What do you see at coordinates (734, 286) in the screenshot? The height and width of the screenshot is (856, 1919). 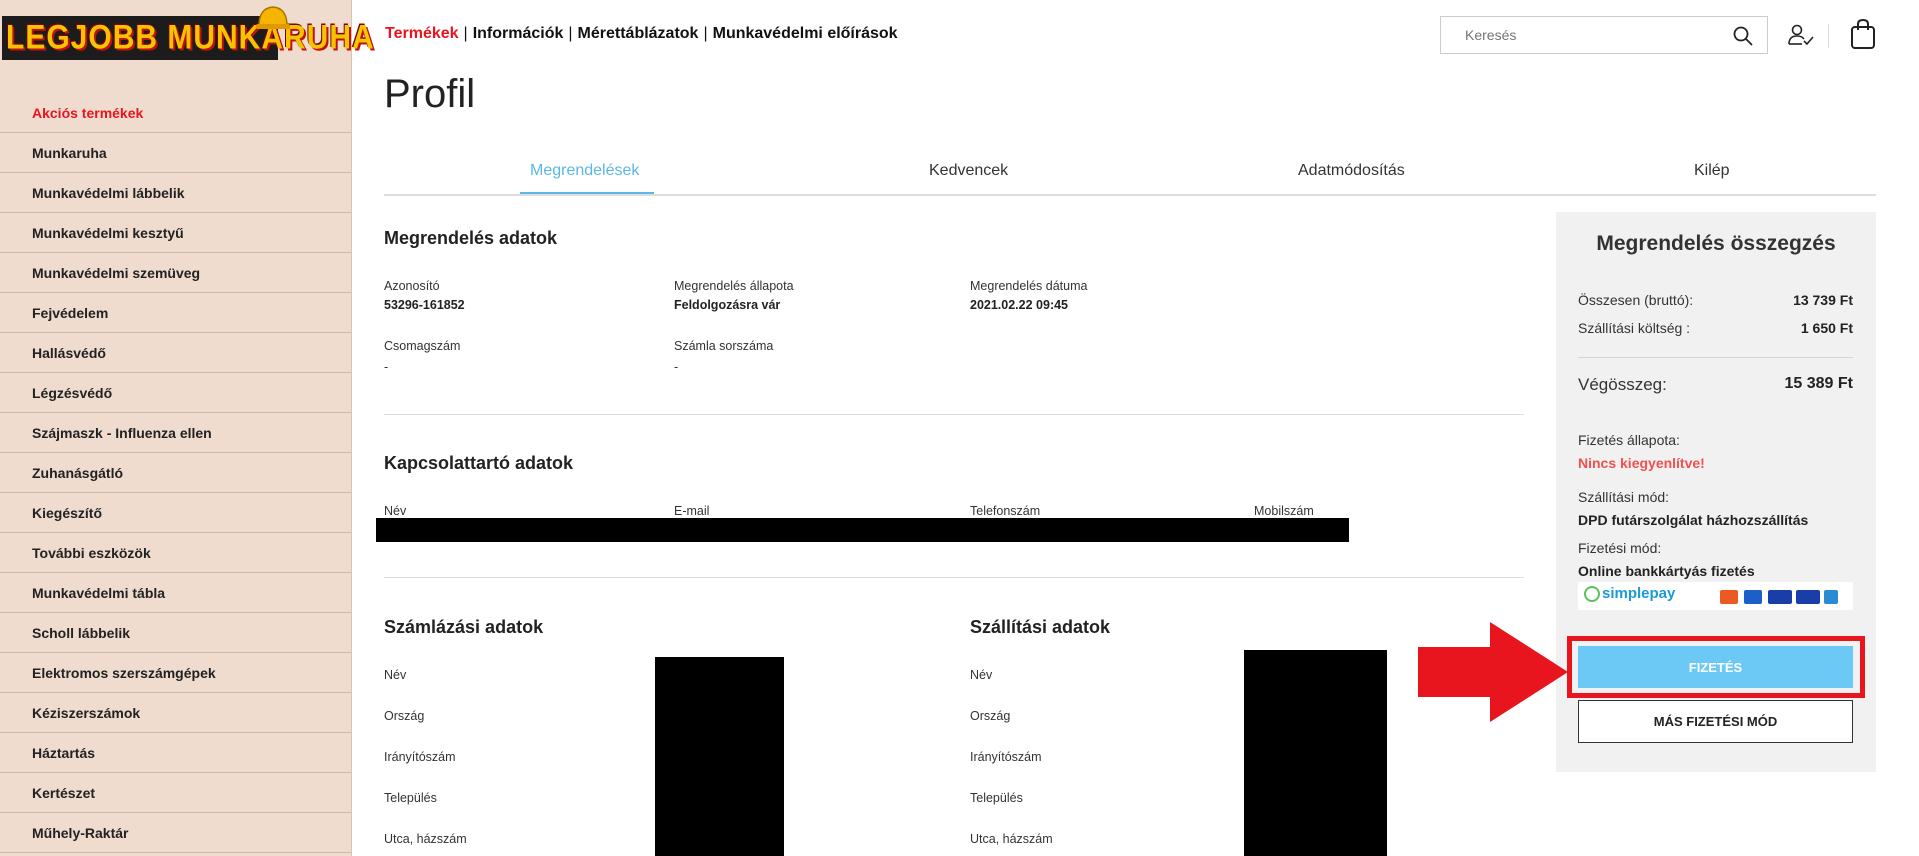 I see `order-status-label: Megrendelés állapota` at bounding box center [734, 286].